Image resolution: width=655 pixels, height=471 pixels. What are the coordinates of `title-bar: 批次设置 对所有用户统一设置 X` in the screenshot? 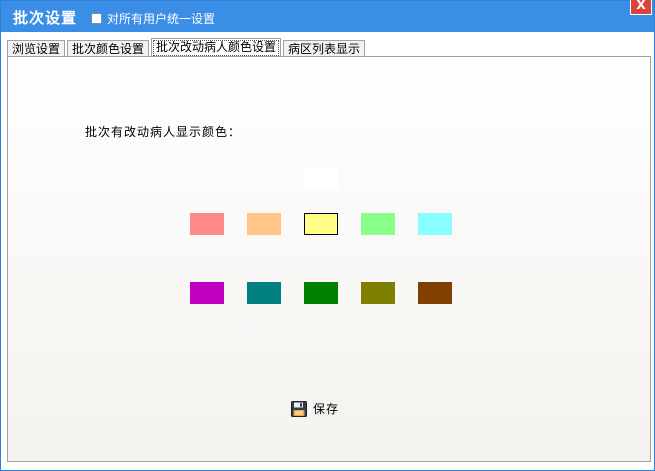 It's located at (327, 16).